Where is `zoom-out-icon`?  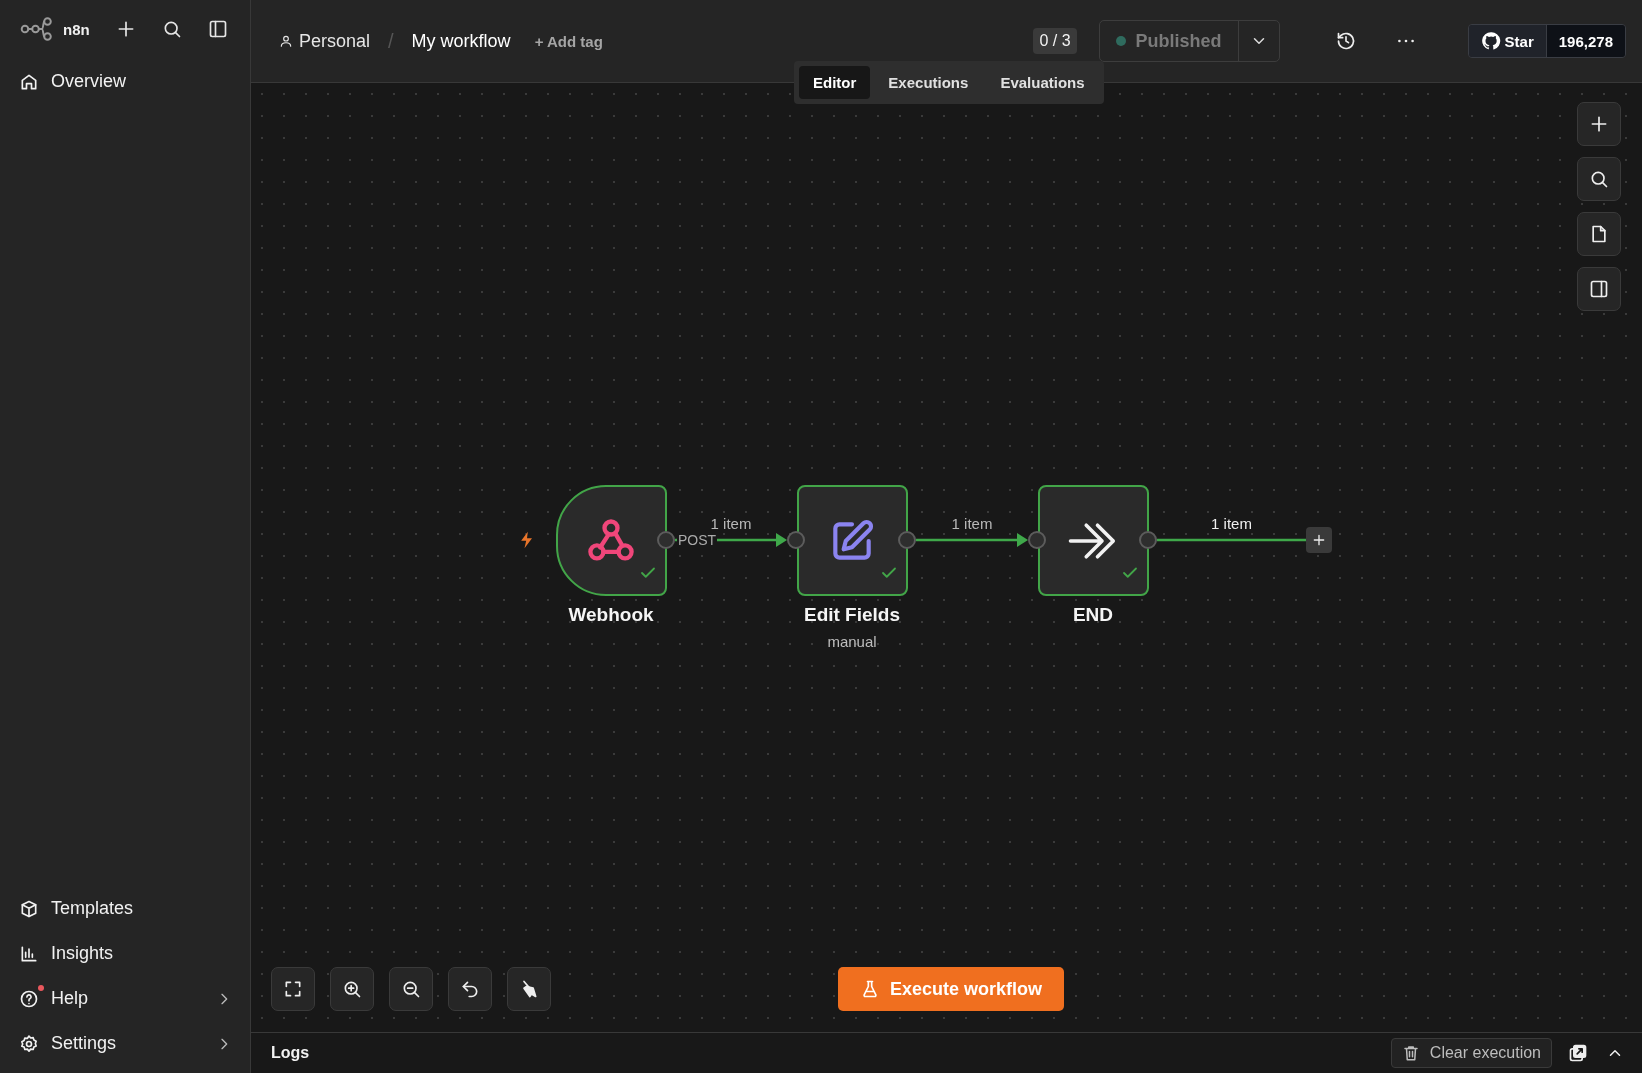 zoom-out-icon is located at coordinates (411, 989).